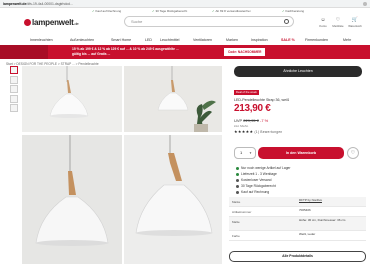 The height and width of the screenshot is (264, 370). What do you see at coordinates (323, 26) in the screenshot?
I see `account-label: Konto` at bounding box center [323, 26].